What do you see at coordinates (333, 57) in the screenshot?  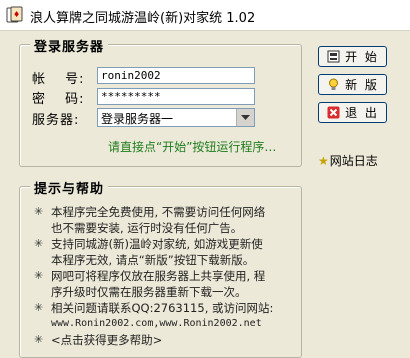 I see `play-icon` at bounding box center [333, 57].